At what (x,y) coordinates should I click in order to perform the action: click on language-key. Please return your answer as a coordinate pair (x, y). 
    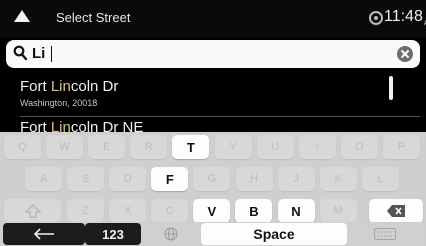
    Looking at the image, I should click on (171, 234).